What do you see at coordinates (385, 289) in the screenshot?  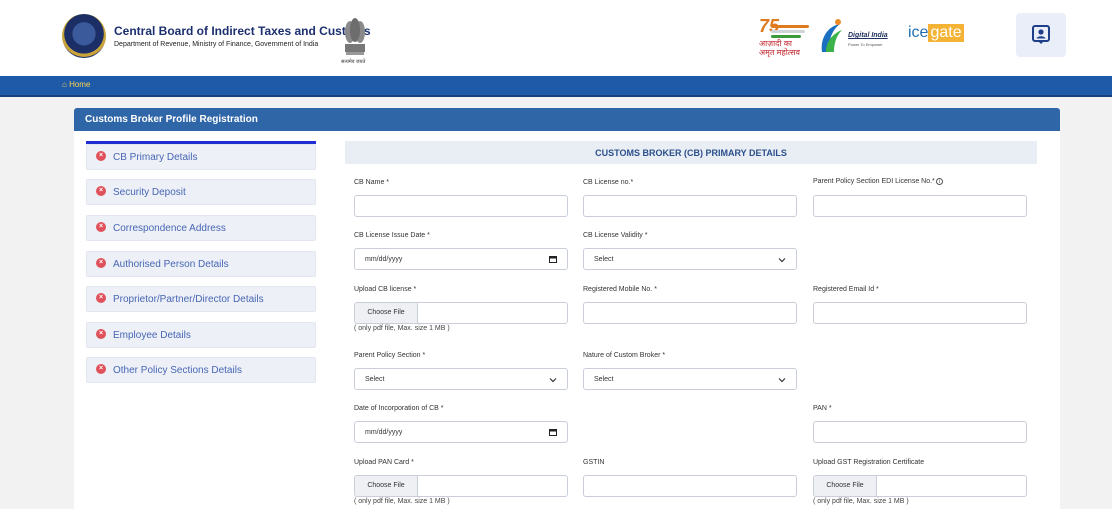 I see `upload-cb-license-label: Upload CB license *` at bounding box center [385, 289].